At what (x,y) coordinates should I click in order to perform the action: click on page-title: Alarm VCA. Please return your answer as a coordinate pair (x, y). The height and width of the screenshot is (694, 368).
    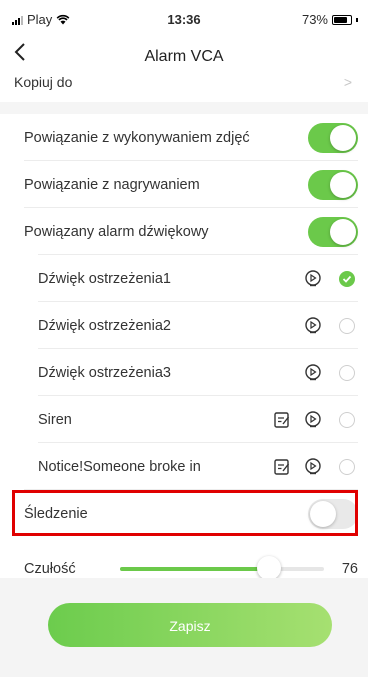
    Looking at the image, I should click on (184, 56).